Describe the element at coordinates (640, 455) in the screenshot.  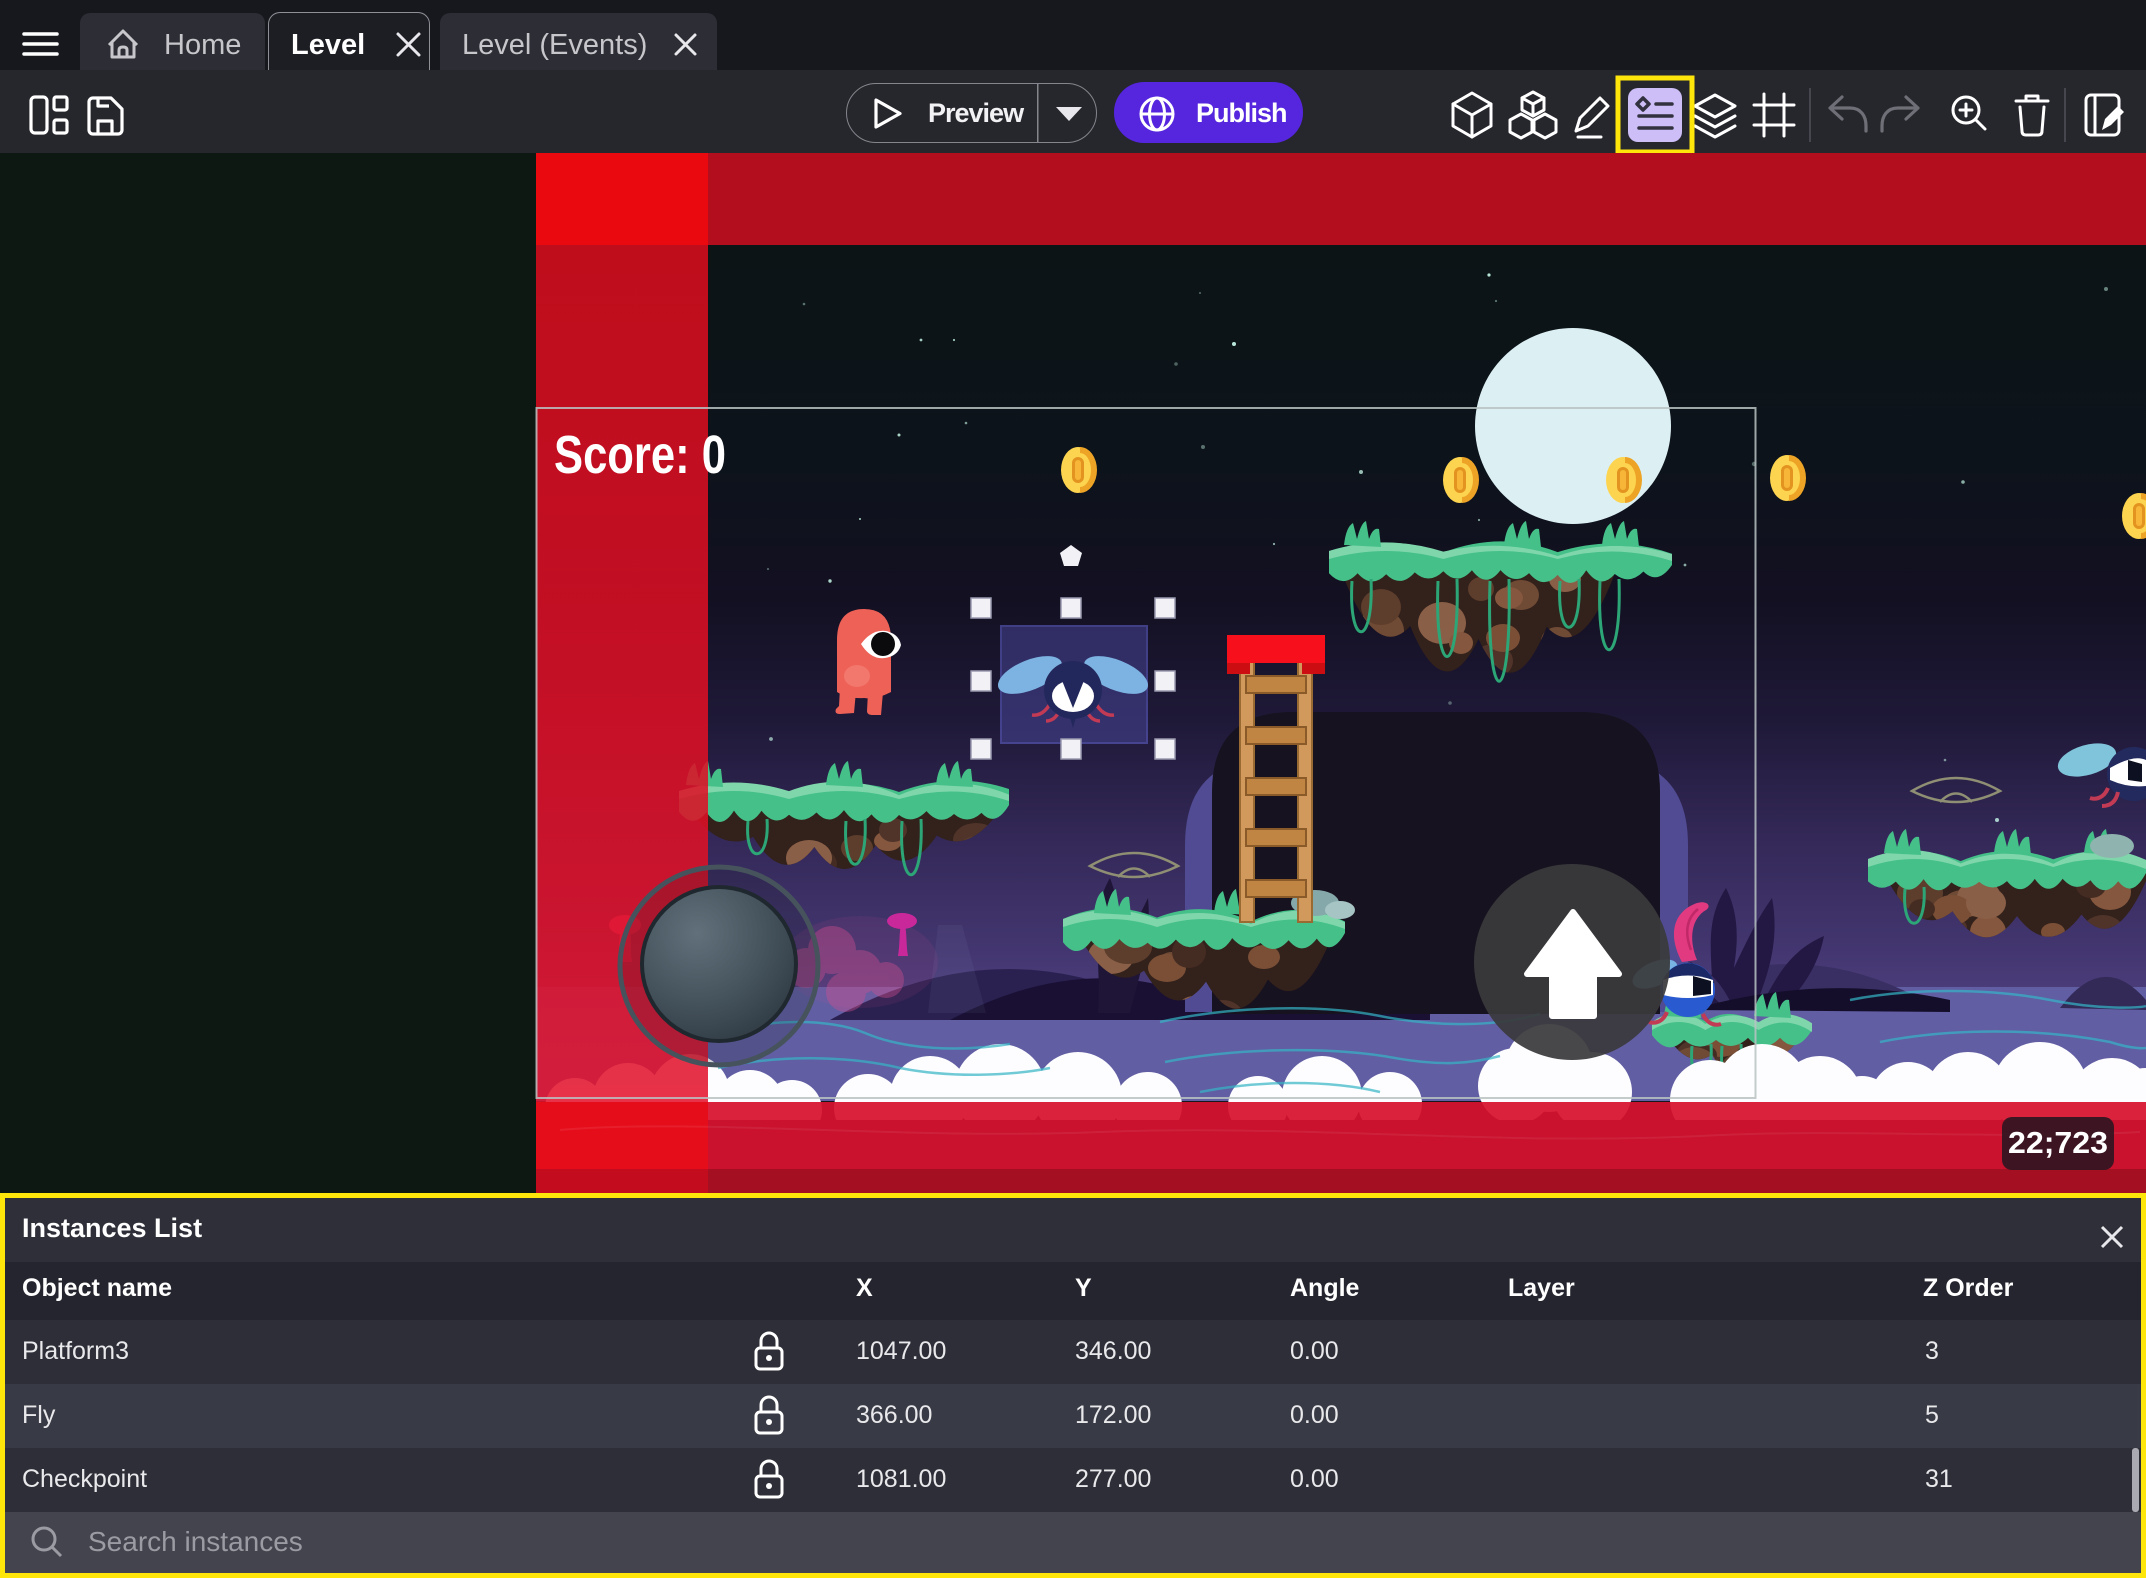
I see `svg-text: Score: 0` at that location.